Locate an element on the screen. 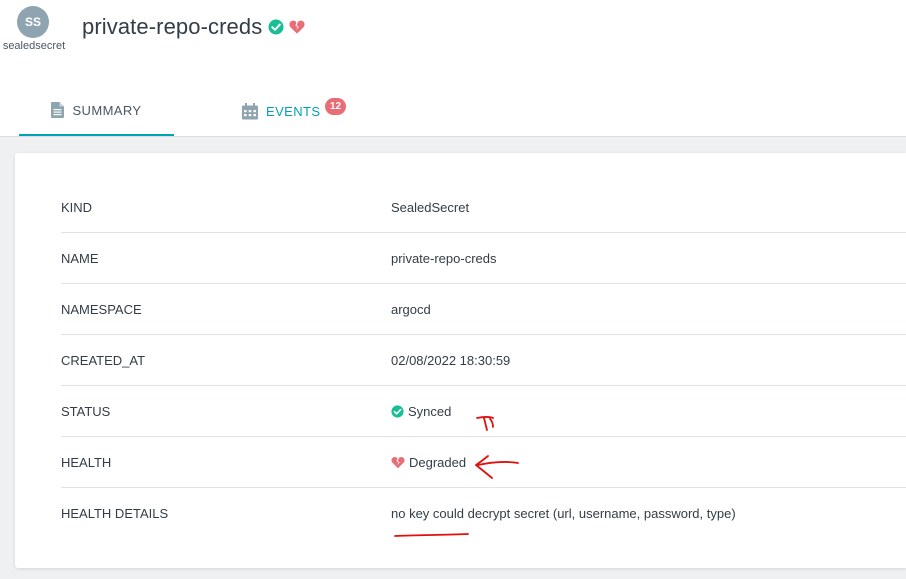 This screenshot has width=906, height=579. health-value: Degraded is located at coordinates (428, 462).